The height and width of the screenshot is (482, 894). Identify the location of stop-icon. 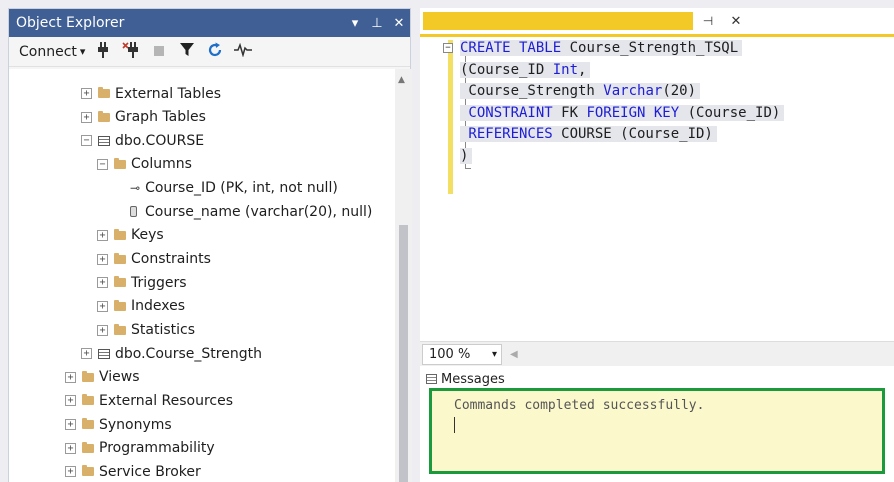
(159, 52).